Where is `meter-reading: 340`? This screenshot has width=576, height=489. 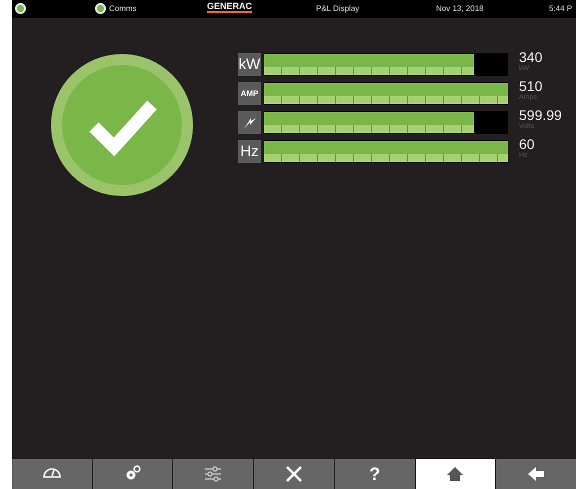
meter-reading: 340 is located at coordinates (530, 57).